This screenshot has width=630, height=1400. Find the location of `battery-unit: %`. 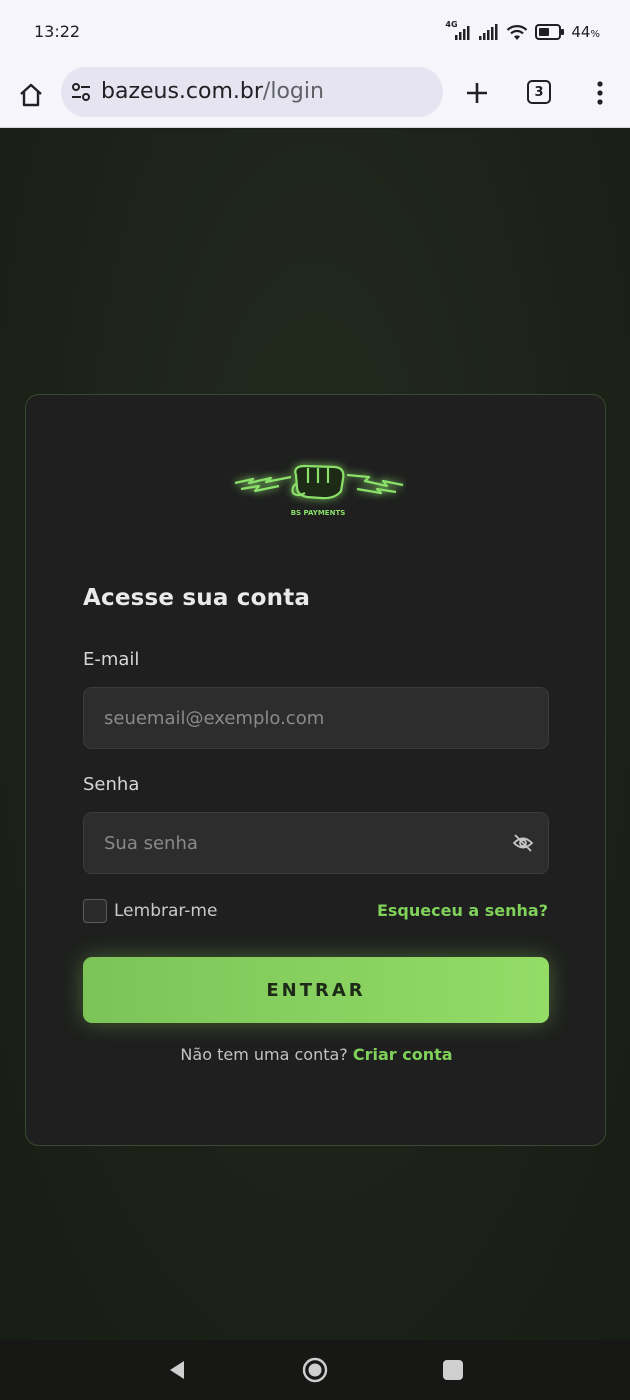

battery-unit: % is located at coordinates (595, 34).